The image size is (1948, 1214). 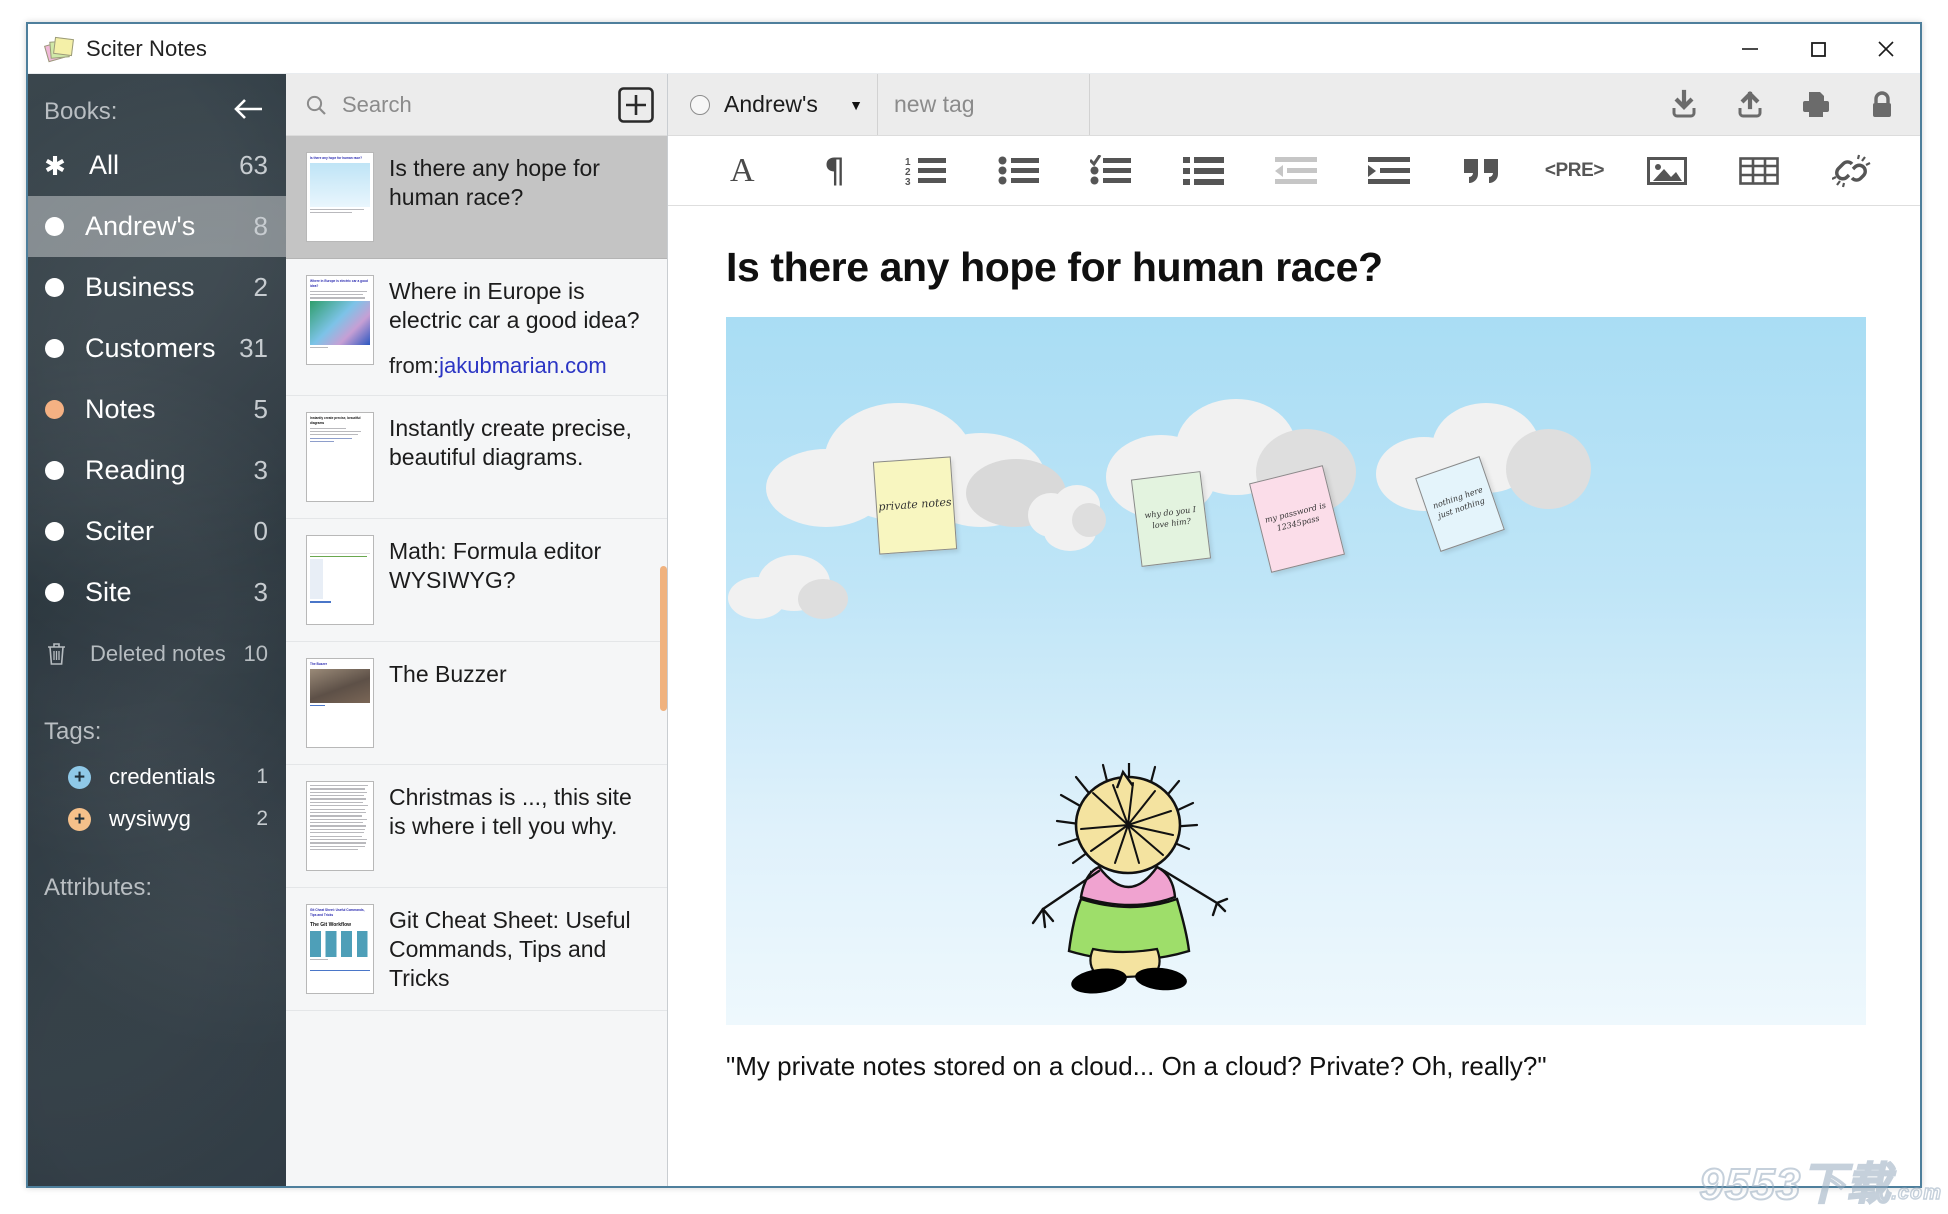 I want to click on books-header: Books:, so click(x=157, y=104).